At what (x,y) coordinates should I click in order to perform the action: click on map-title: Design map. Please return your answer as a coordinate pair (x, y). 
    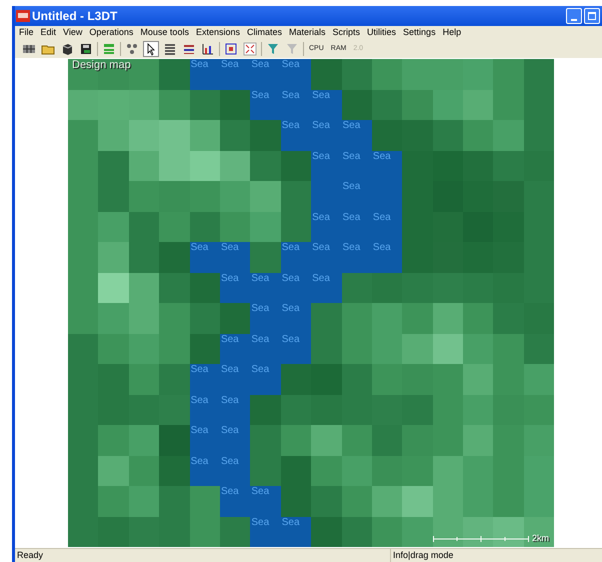
    Looking at the image, I should click on (101, 65).